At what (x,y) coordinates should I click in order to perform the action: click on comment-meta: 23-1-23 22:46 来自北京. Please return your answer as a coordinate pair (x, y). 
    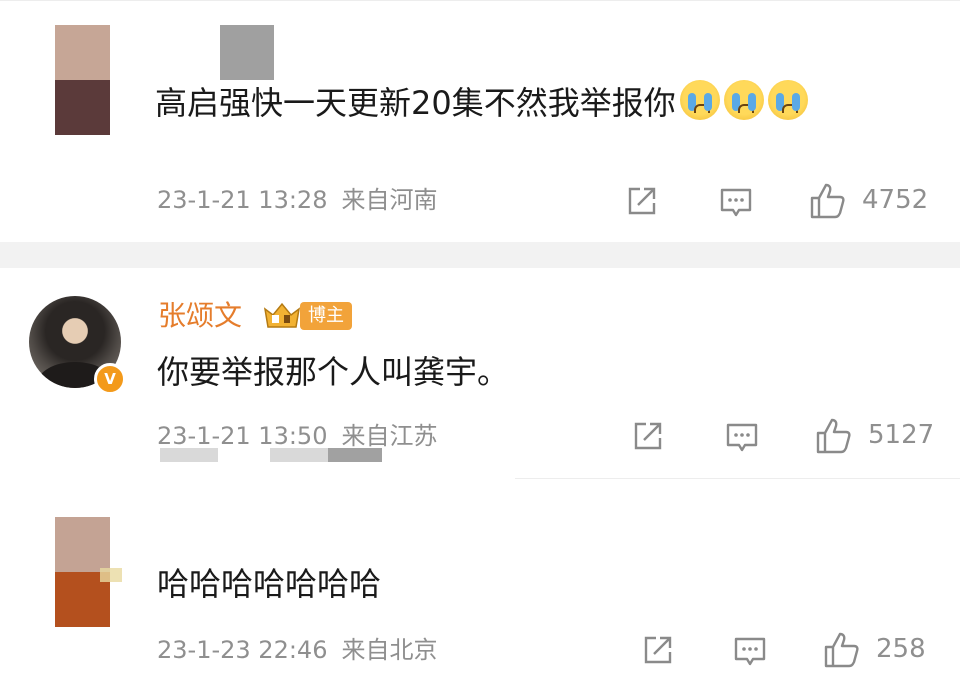
    Looking at the image, I should click on (297, 650).